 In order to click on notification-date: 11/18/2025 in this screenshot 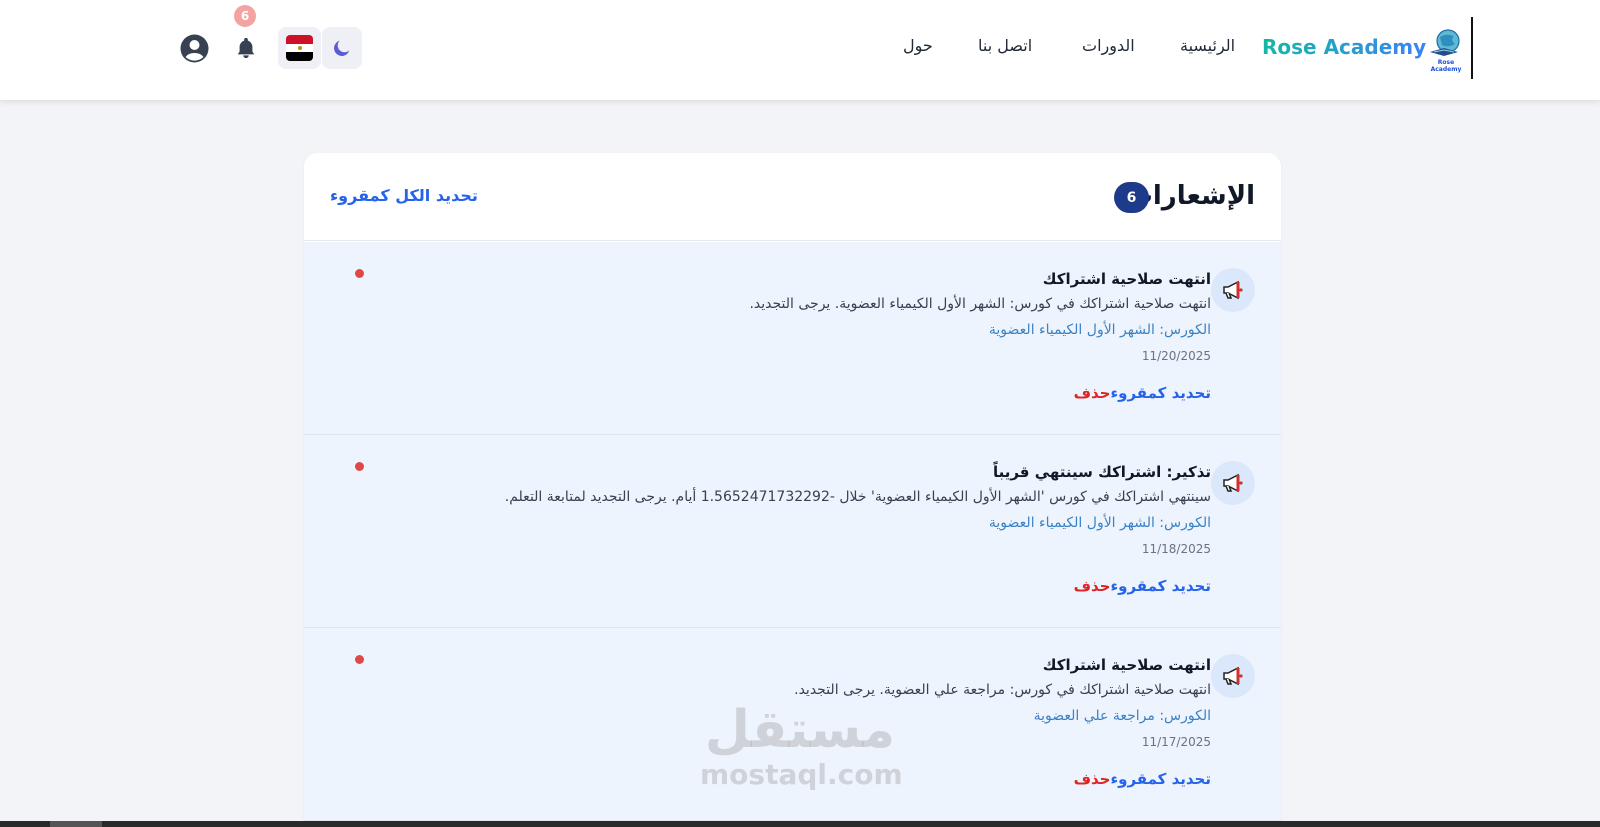, I will do `click(1176, 549)`.